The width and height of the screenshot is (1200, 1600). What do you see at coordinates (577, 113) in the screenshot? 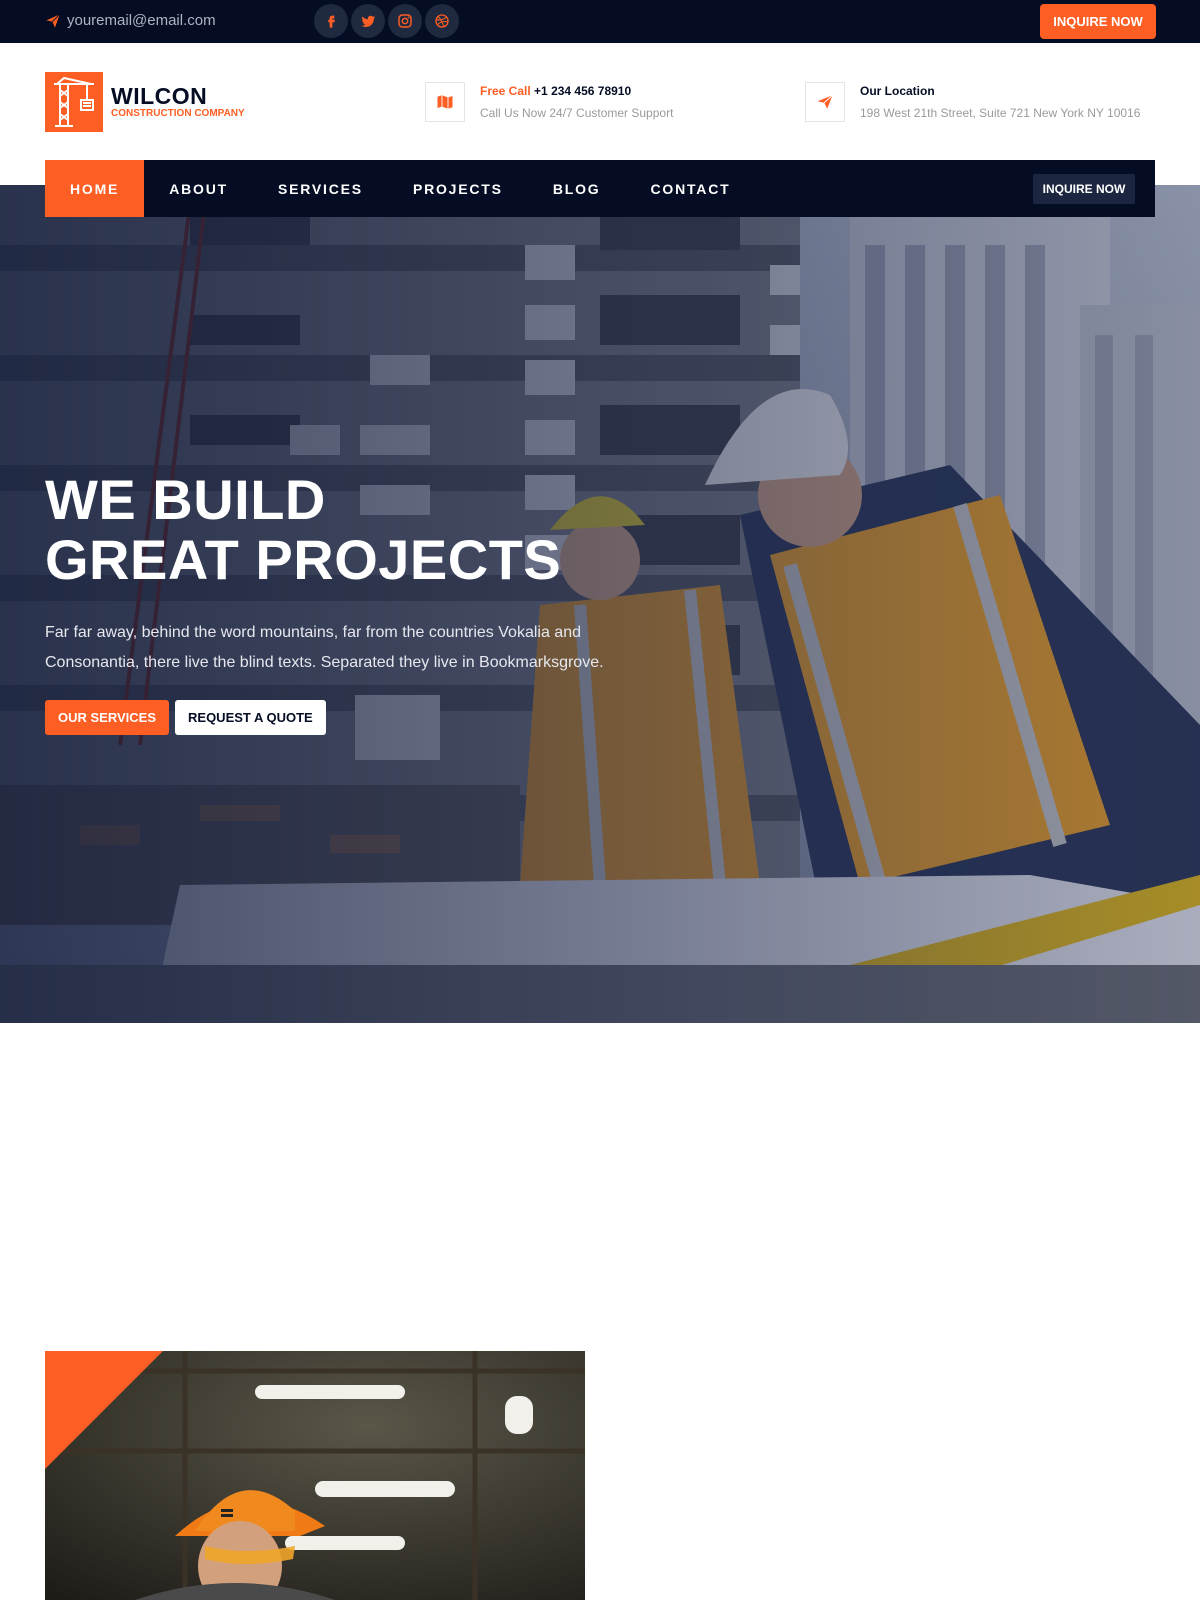
I see `call-subtext: Call Us Now 24/7 Customer Support` at bounding box center [577, 113].